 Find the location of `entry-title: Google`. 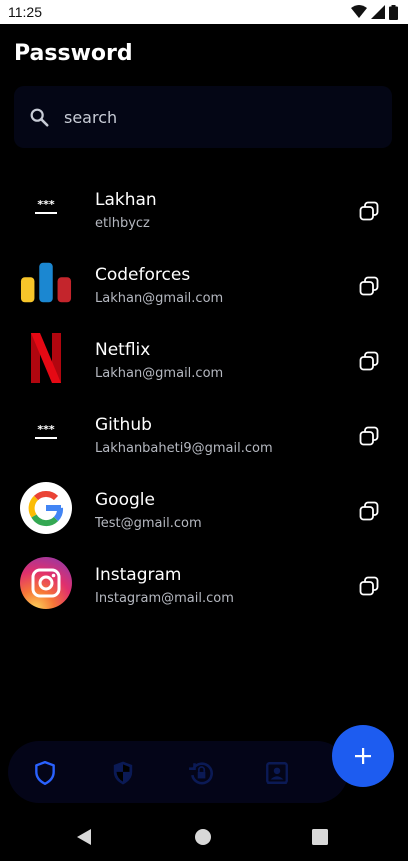

entry-title: Google is located at coordinates (125, 500).